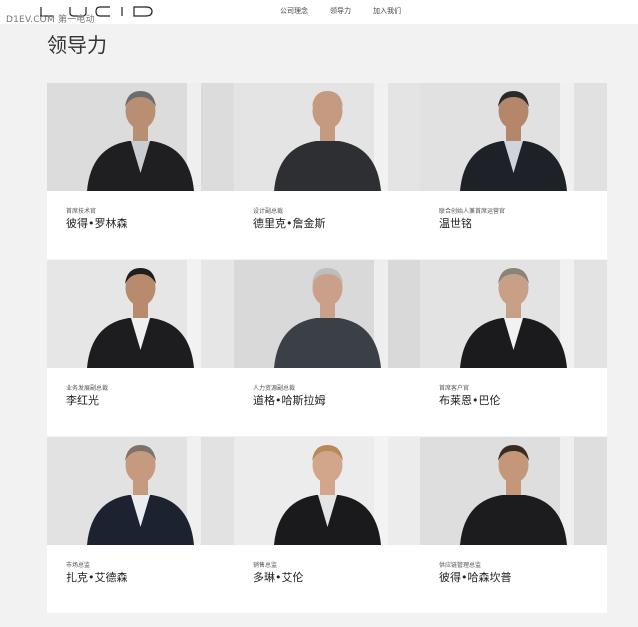 This screenshot has width=638, height=627. Describe the element at coordinates (460, 565) in the screenshot. I see `leader-role: 供应链管理总监` at that location.